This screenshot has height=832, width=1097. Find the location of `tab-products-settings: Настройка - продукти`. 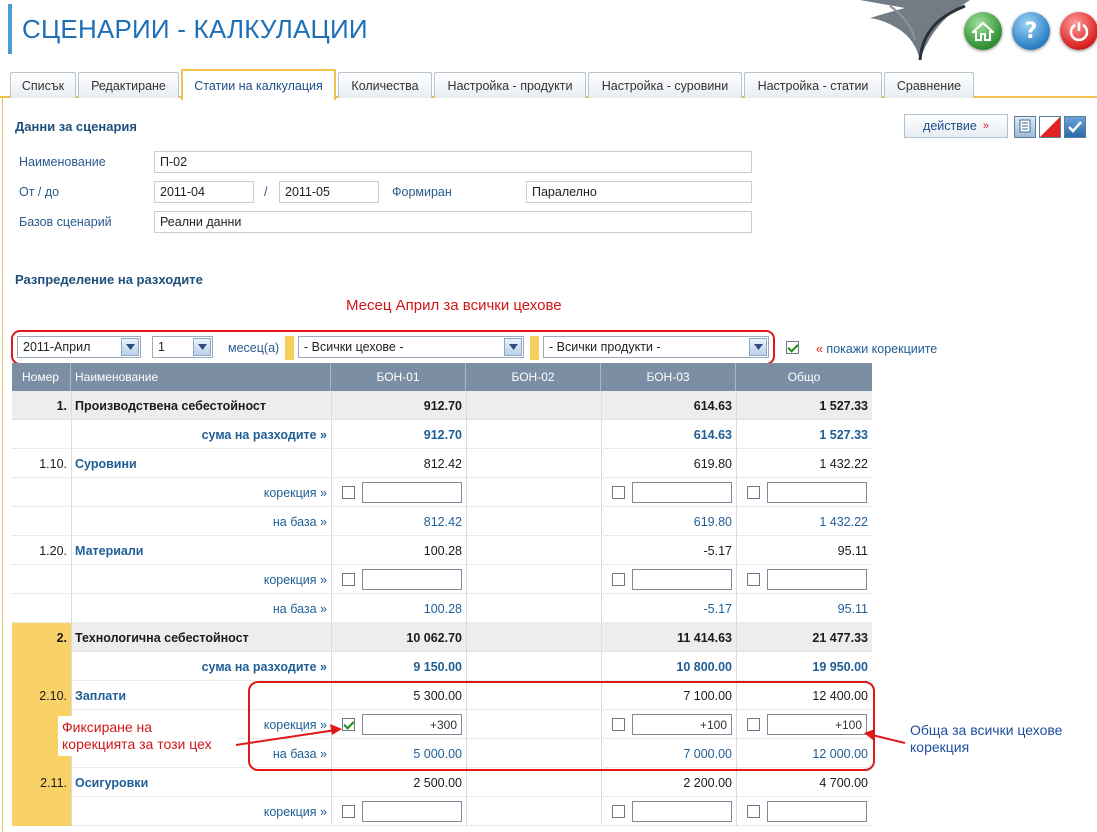

tab-products-settings: Настройка - продукти is located at coordinates (510, 85).